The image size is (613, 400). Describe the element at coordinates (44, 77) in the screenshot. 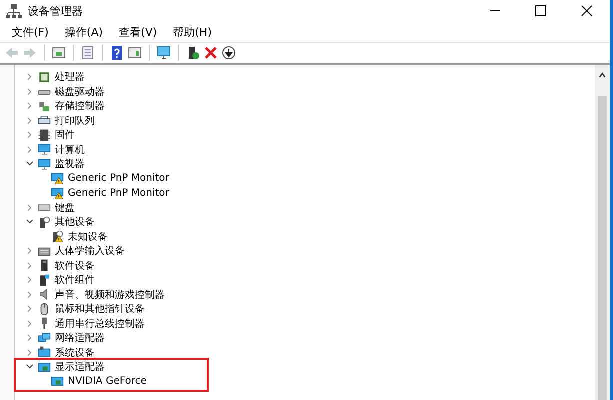

I see `processor-icon` at that location.